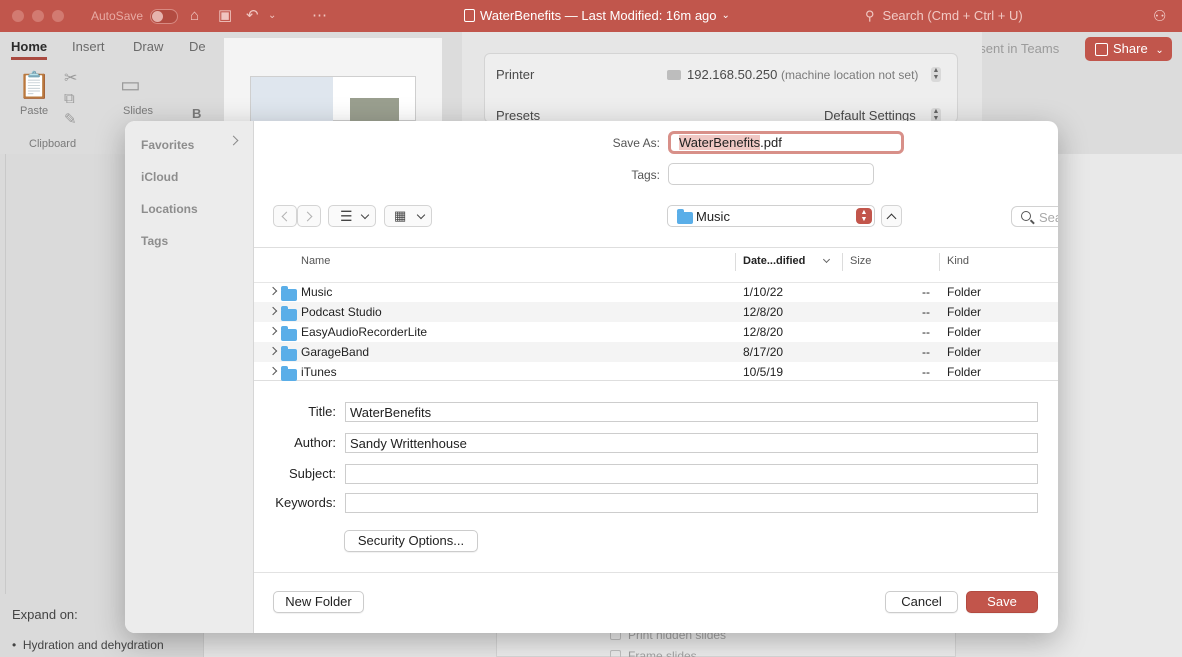 The width and height of the screenshot is (1182, 657). What do you see at coordinates (891, 216) in the screenshot?
I see `expand-collapse-button` at bounding box center [891, 216].